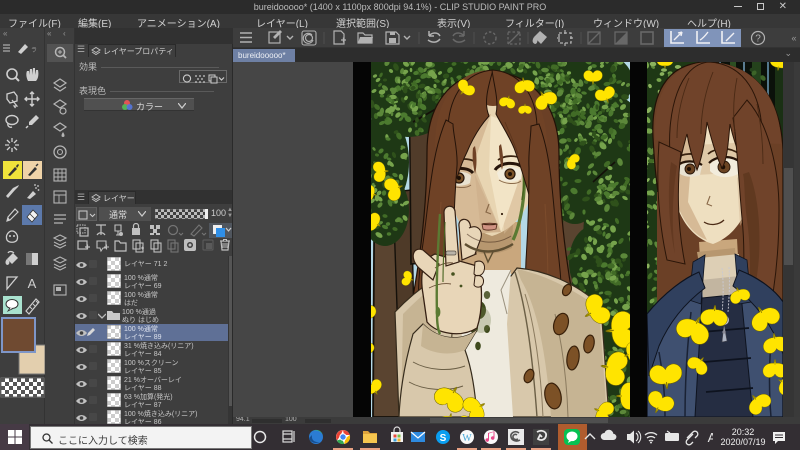  I want to click on svg-text: ラ, so click(34, 50).